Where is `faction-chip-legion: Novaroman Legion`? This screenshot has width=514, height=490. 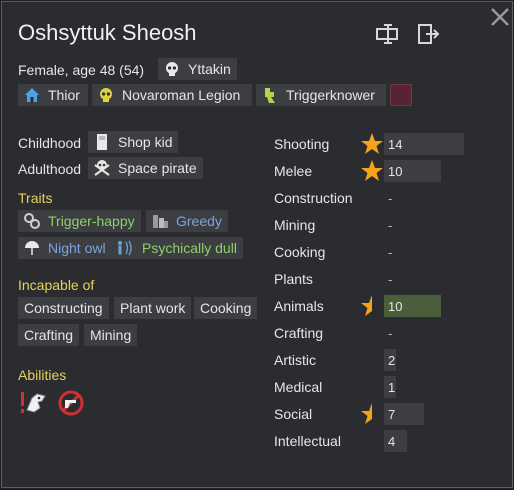 faction-chip-legion: Novaroman Legion is located at coordinates (172, 95).